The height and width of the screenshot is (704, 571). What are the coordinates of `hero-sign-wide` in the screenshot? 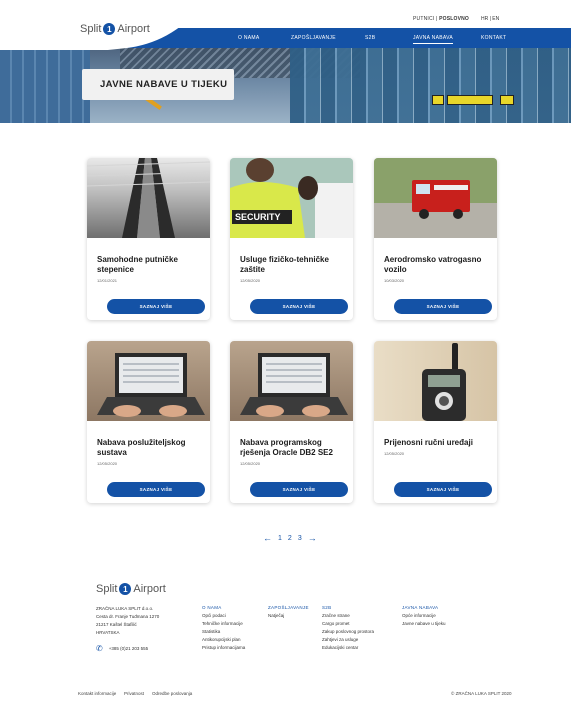 It's located at (470, 100).